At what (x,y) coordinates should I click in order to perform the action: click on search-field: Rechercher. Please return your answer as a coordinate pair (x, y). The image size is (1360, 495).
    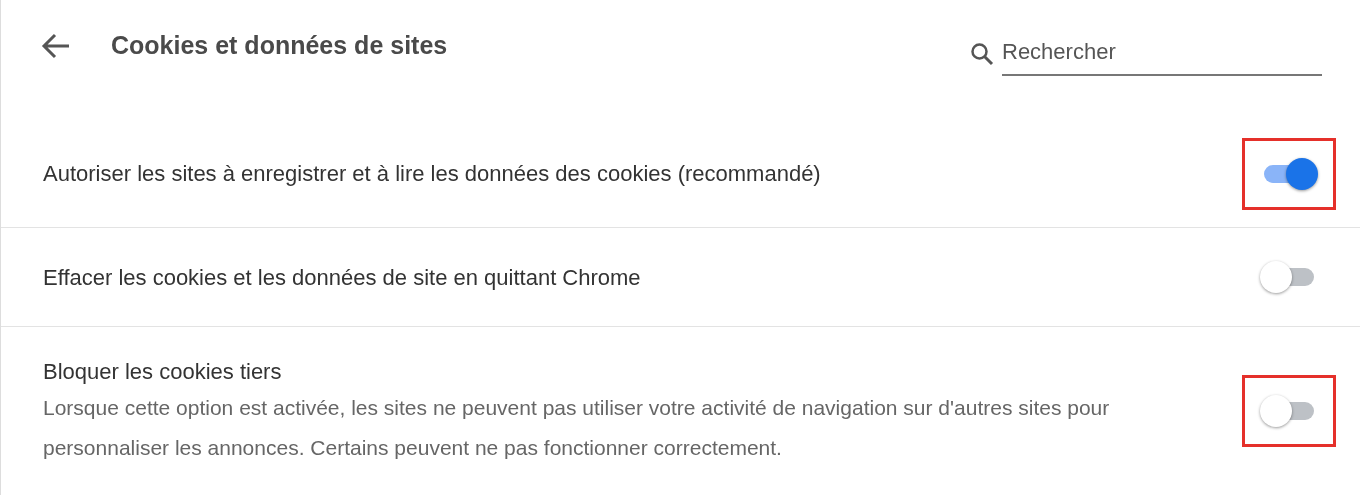
    Looking at the image, I should click on (1162, 54).